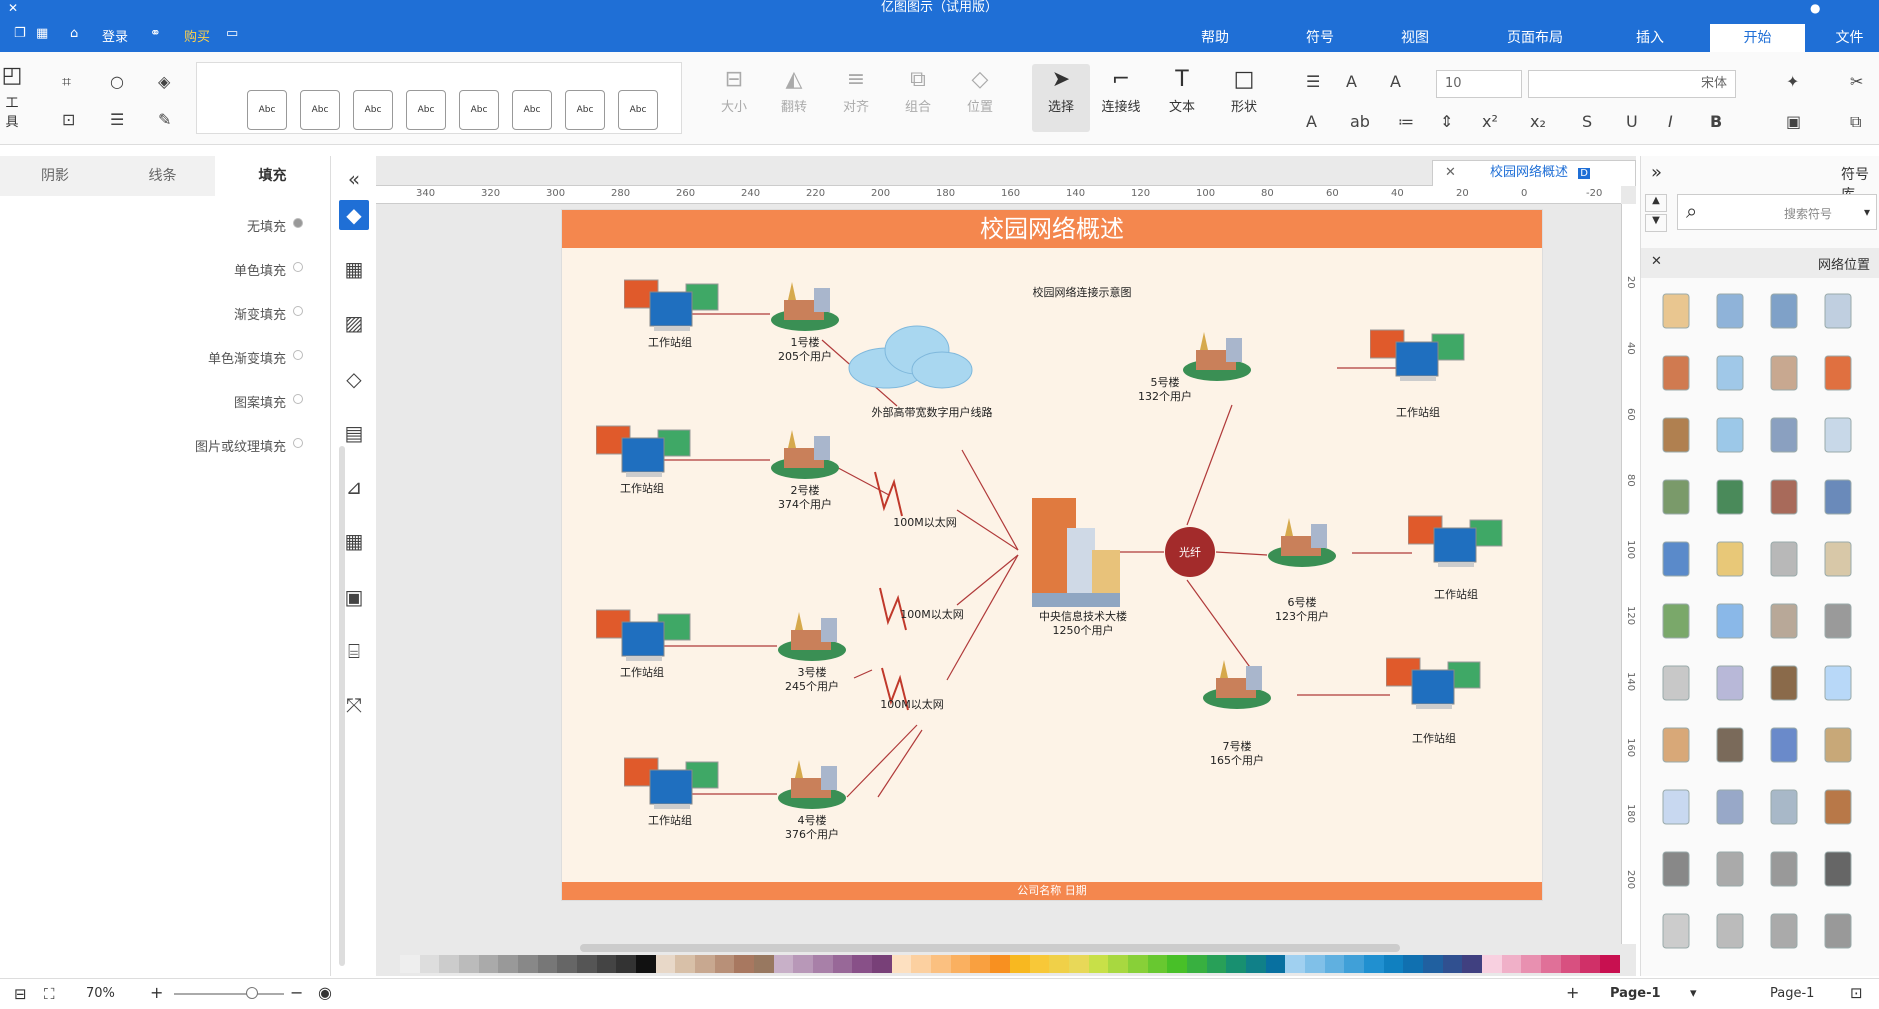 The height and width of the screenshot is (1009, 1879). I want to click on subscript-icon: x₂, so click(1538, 121).